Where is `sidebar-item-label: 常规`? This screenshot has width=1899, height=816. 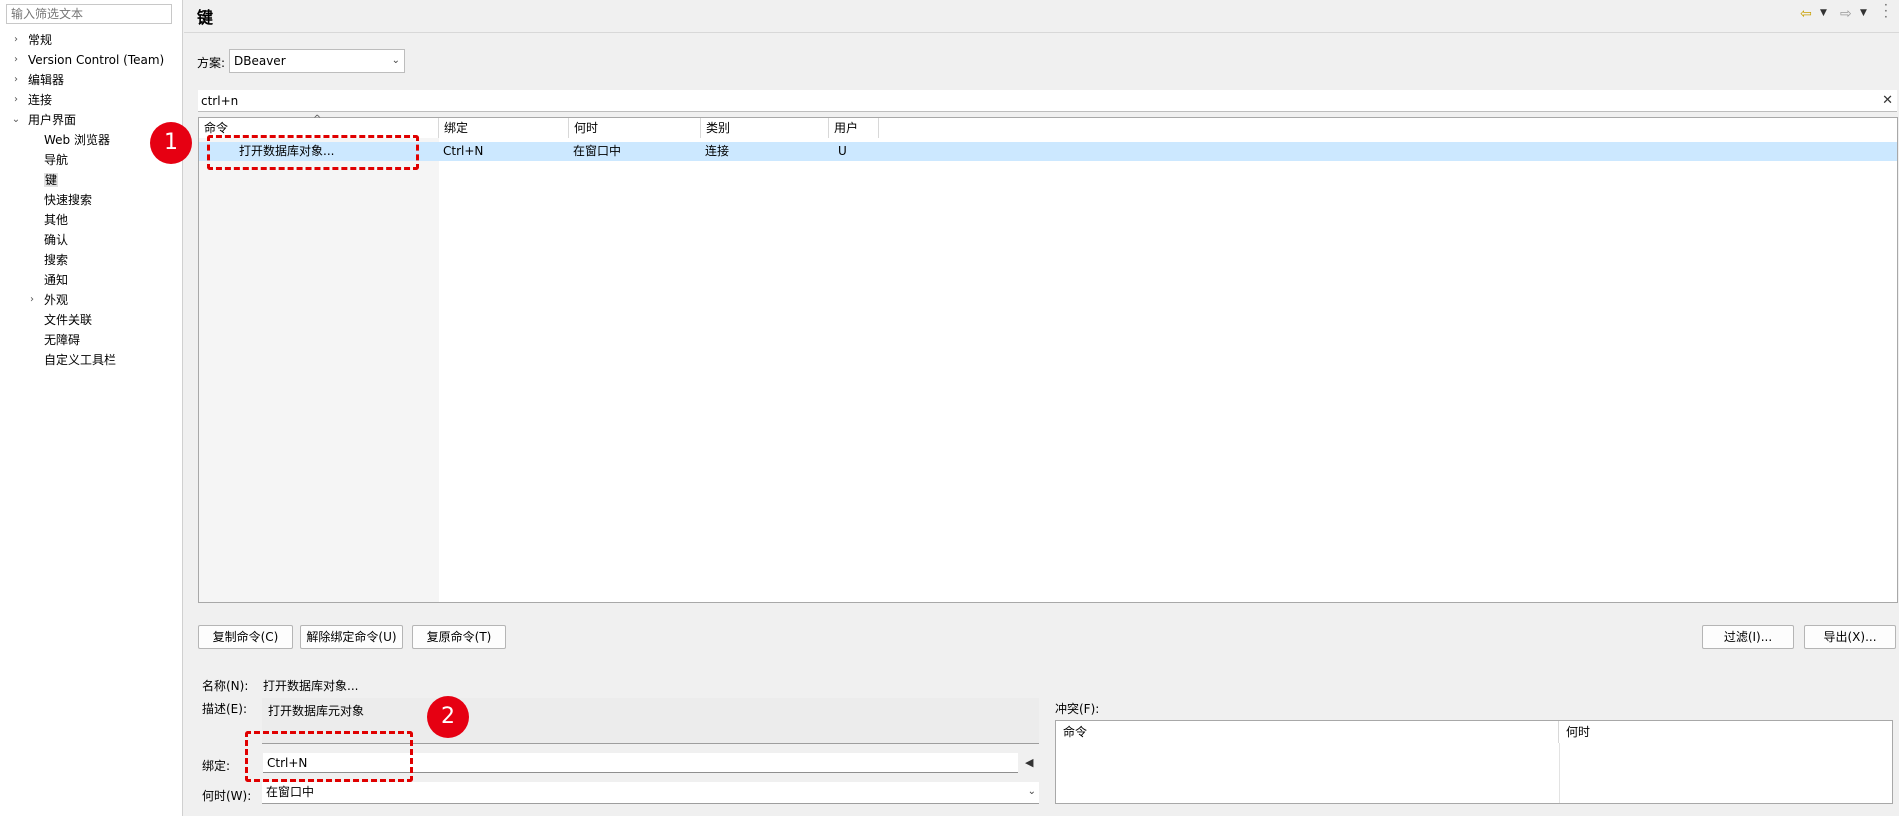 sidebar-item-label: 常规 is located at coordinates (40, 40).